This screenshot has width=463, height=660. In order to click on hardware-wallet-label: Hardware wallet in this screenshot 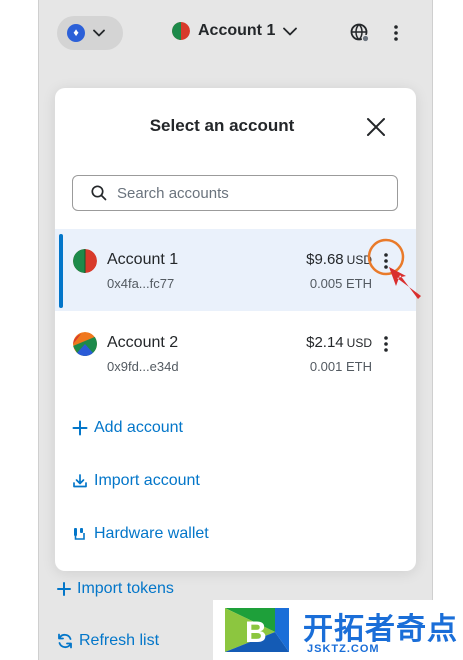, I will do `click(151, 533)`.